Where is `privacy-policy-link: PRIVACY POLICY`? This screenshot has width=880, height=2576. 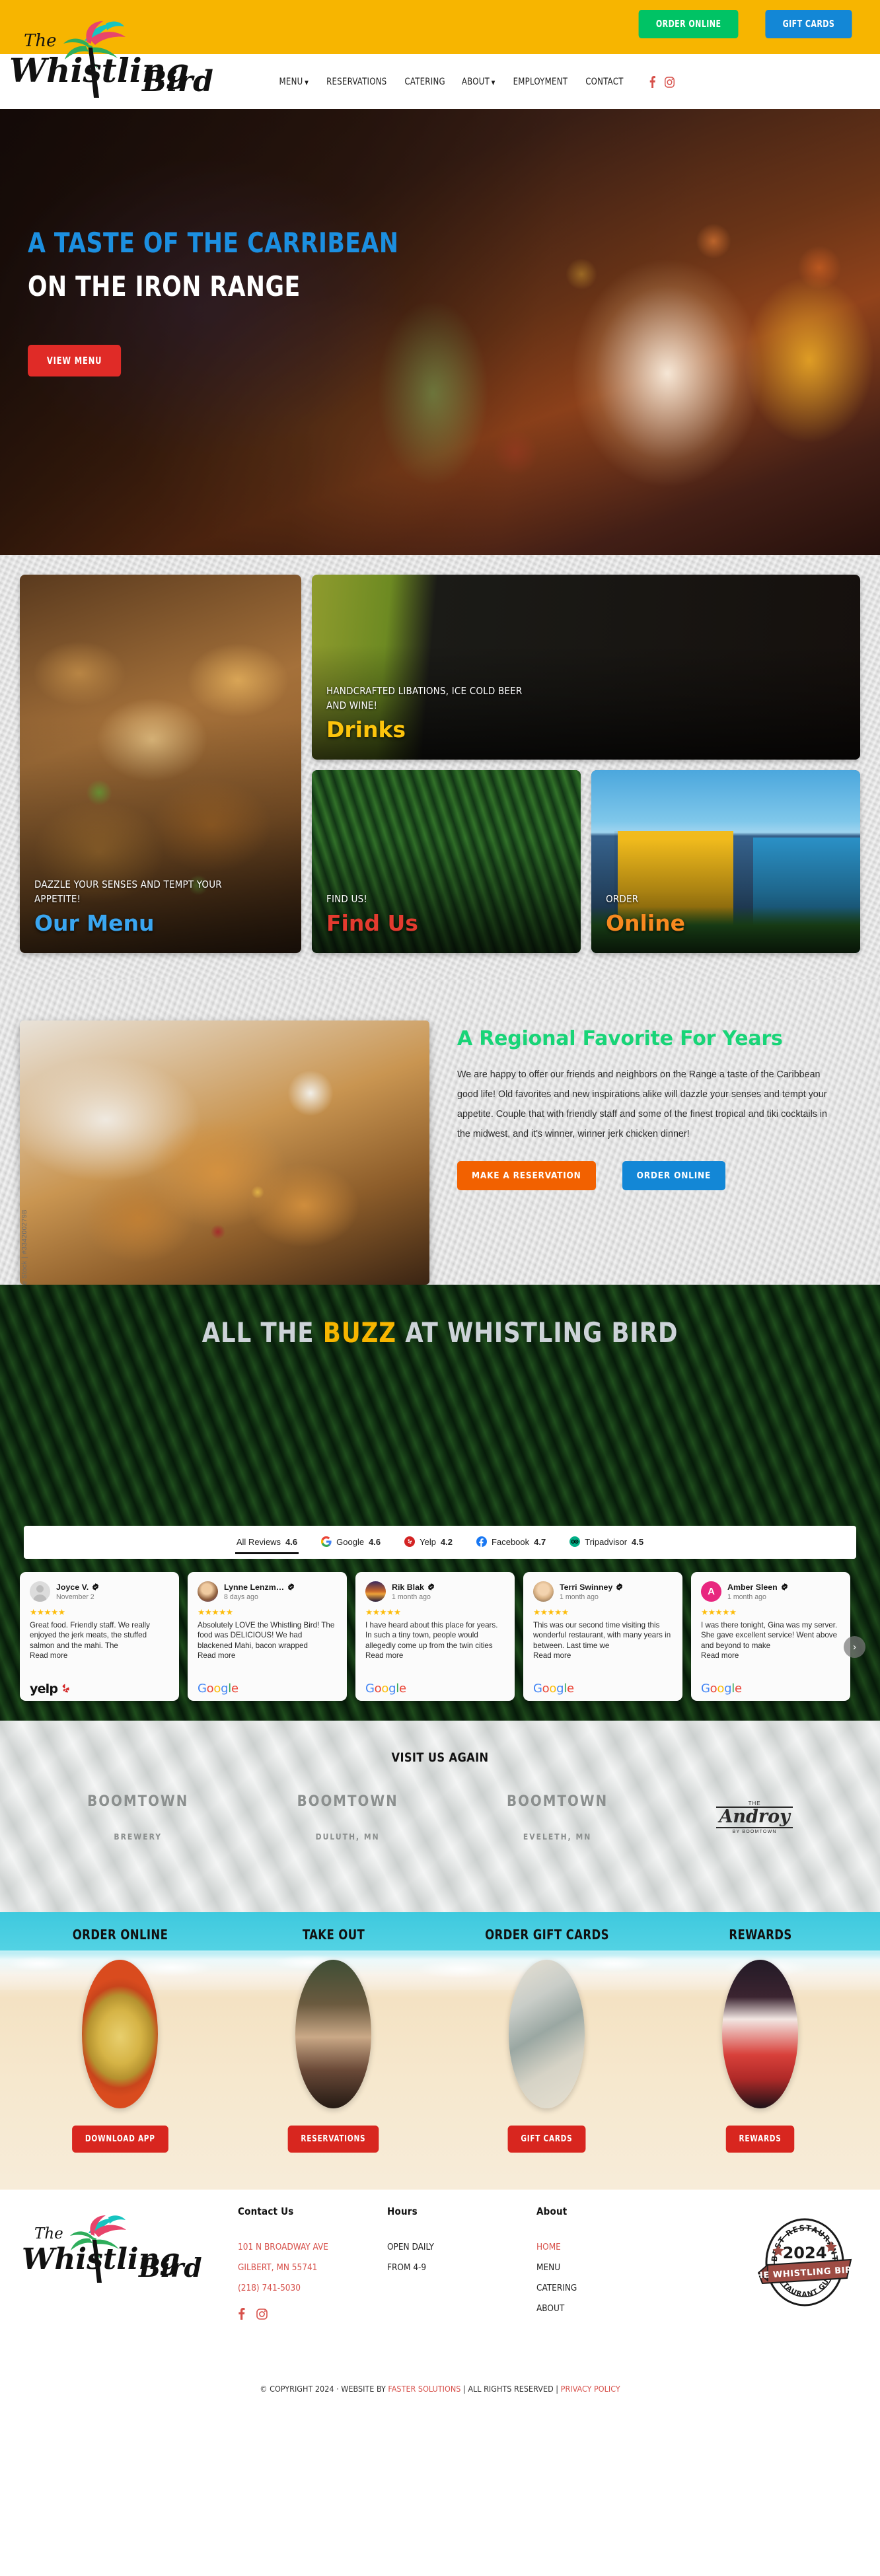 privacy-policy-link: PRIVACY POLICY is located at coordinates (590, 2389).